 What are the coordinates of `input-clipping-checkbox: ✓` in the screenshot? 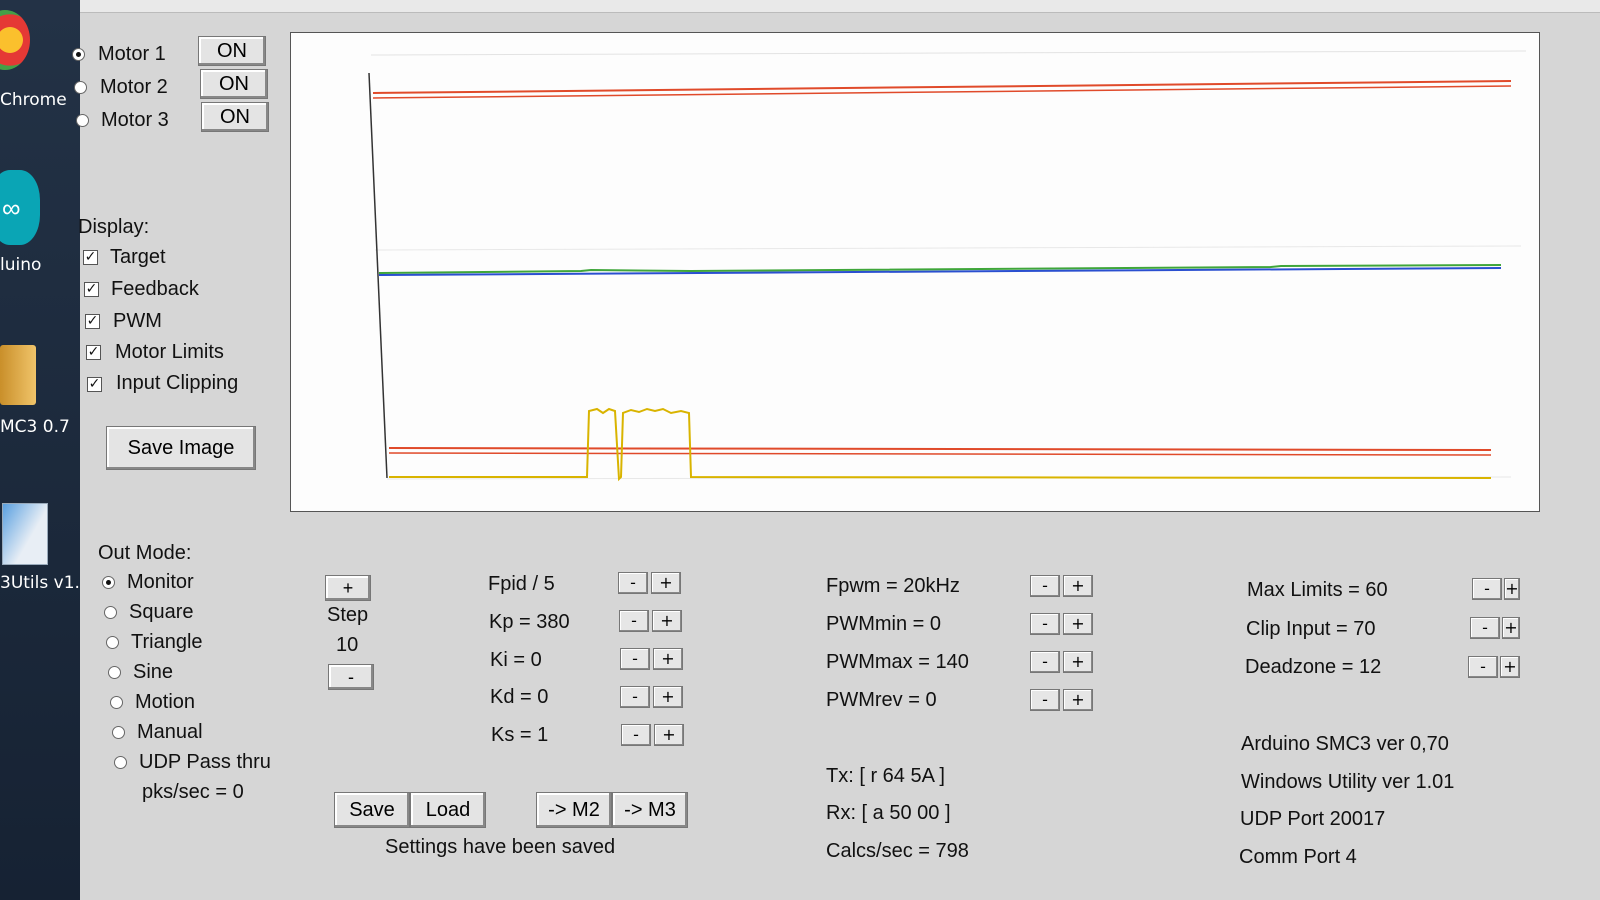 It's located at (94, 384).